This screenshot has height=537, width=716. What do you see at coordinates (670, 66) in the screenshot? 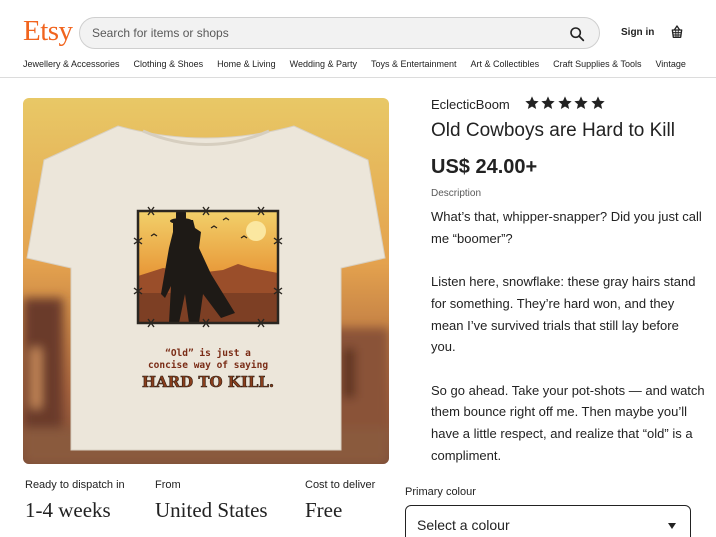
I see `nav-item-vintage: Vintage` at bounding box center [670, 66].